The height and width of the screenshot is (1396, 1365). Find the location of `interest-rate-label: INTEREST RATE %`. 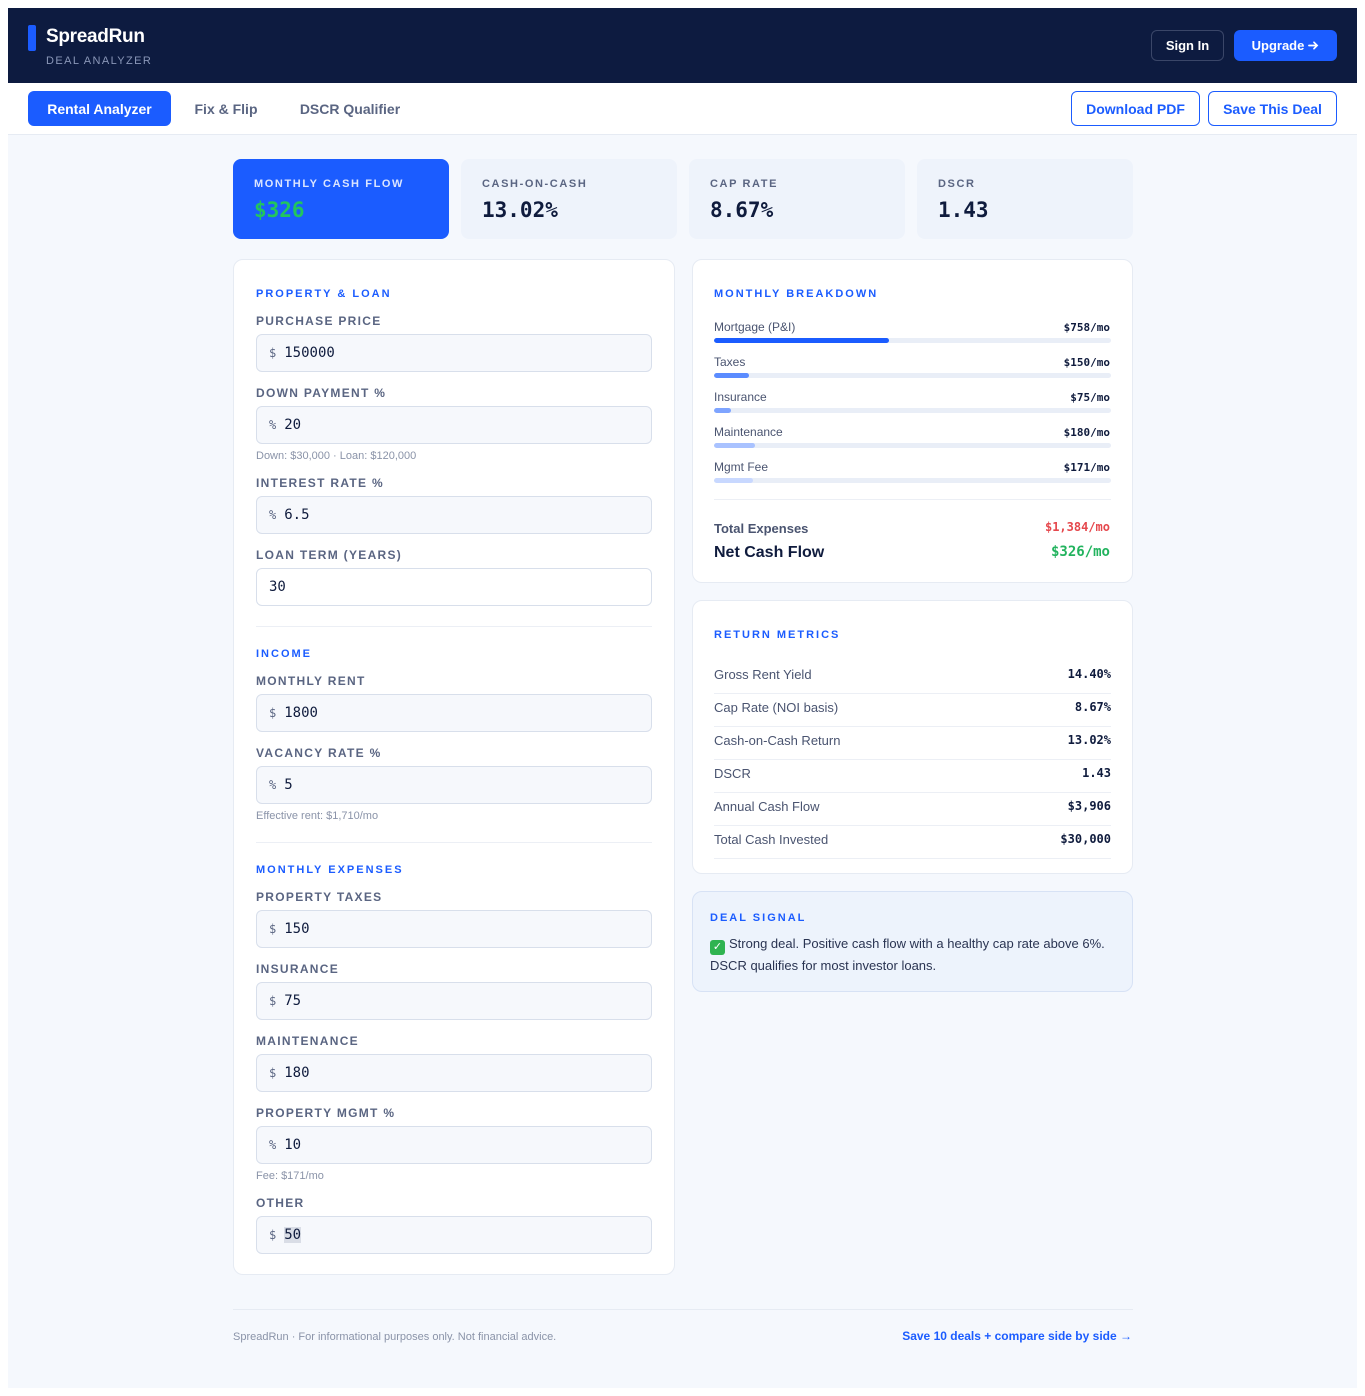

interest-rate-label: INTEREST RATE % is located at coordinates (320, 483).